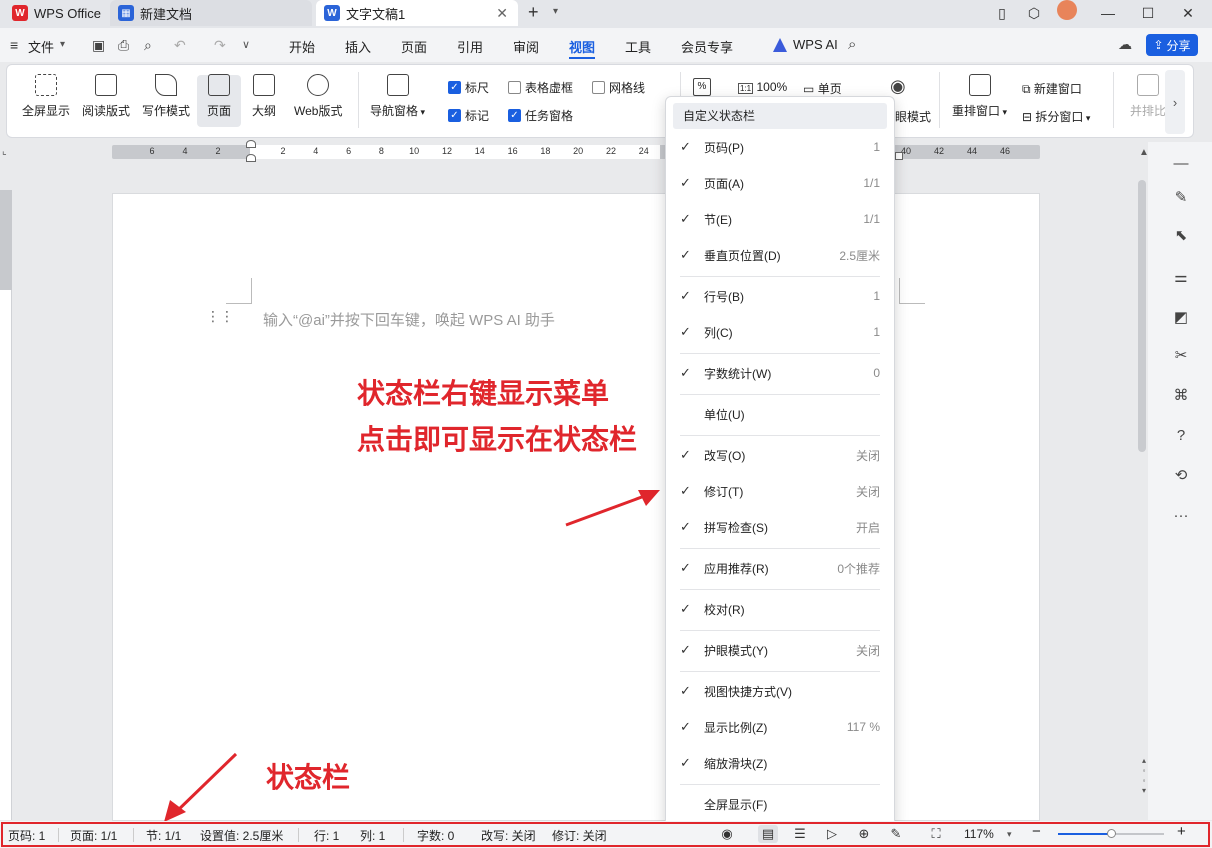 This screenshot has width=1212, height=848. Describe the element at coordinates (409, 319) in the screenshot. I see `ai-placeholder-text: 输入“@ai”并按下回车键，唤起 WPS AI 助手` at that location.